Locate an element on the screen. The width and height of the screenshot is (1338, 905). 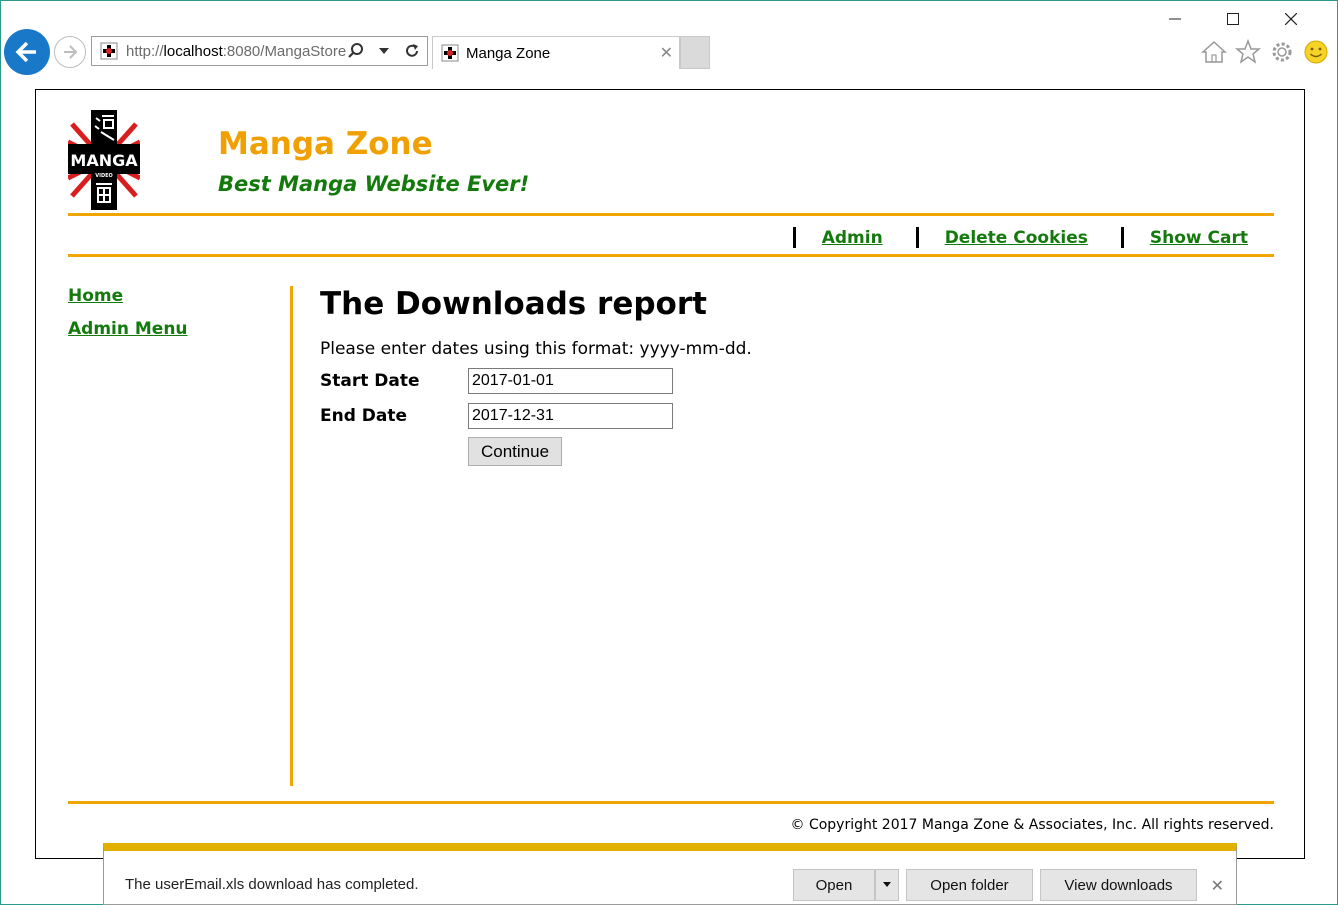
address-bar: http://localhost:8080/MangaStore is located at coordinates (259, 51).